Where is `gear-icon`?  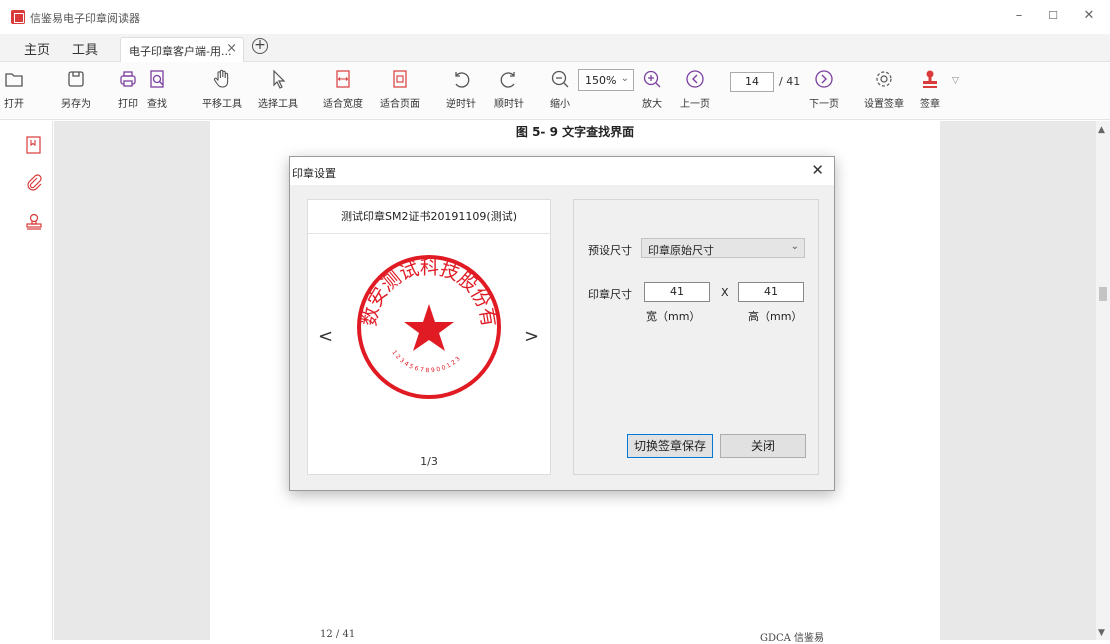 gear-icon is located at coordinates (884, 79).